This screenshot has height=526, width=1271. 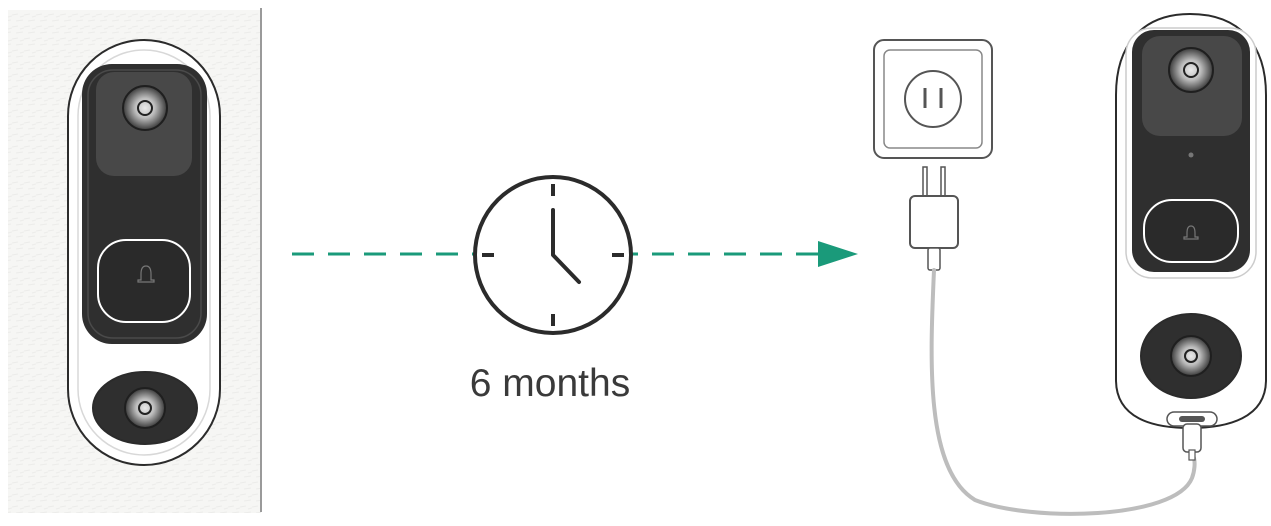 What do you see at coordinates (933, 99) in the screenshot?
I see `wall-outlet-icon` at bounding box center [933, 99].